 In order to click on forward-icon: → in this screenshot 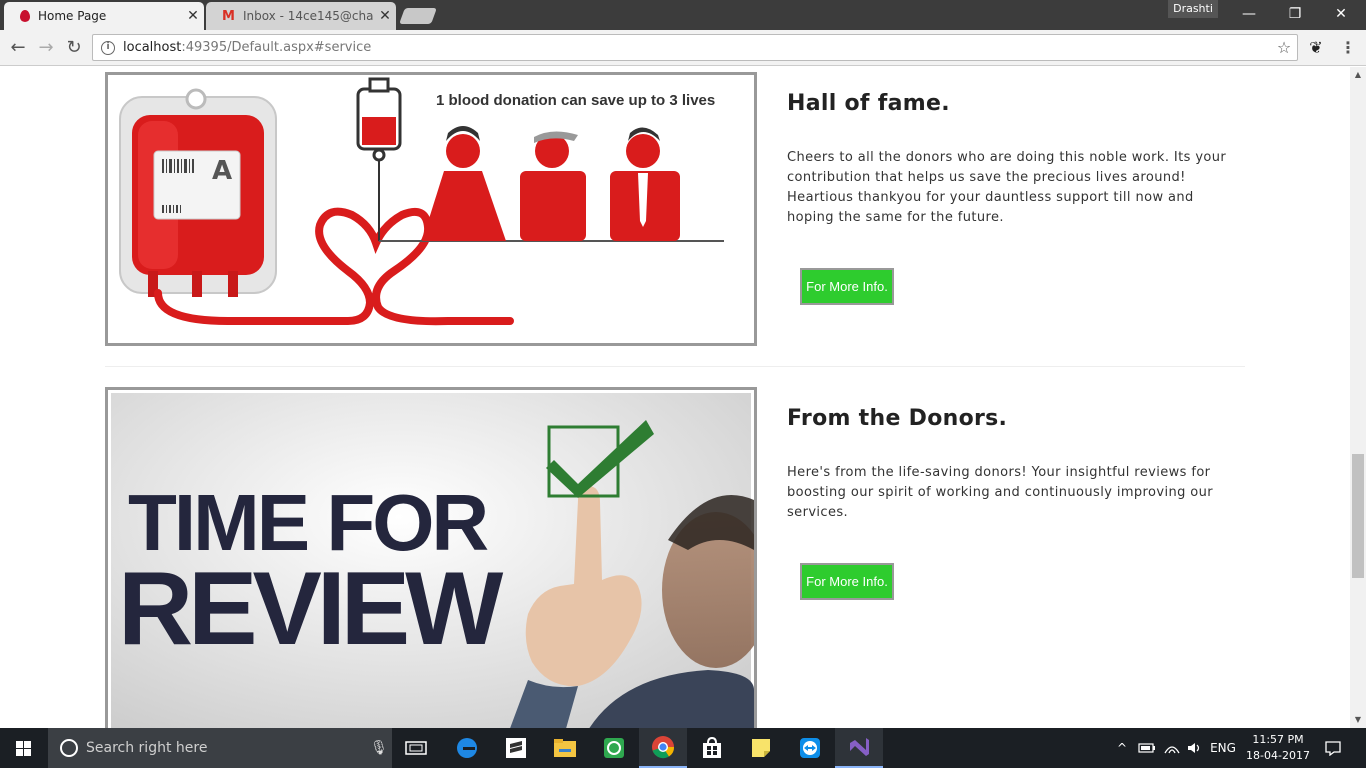, I will do `click(46, 48)`.